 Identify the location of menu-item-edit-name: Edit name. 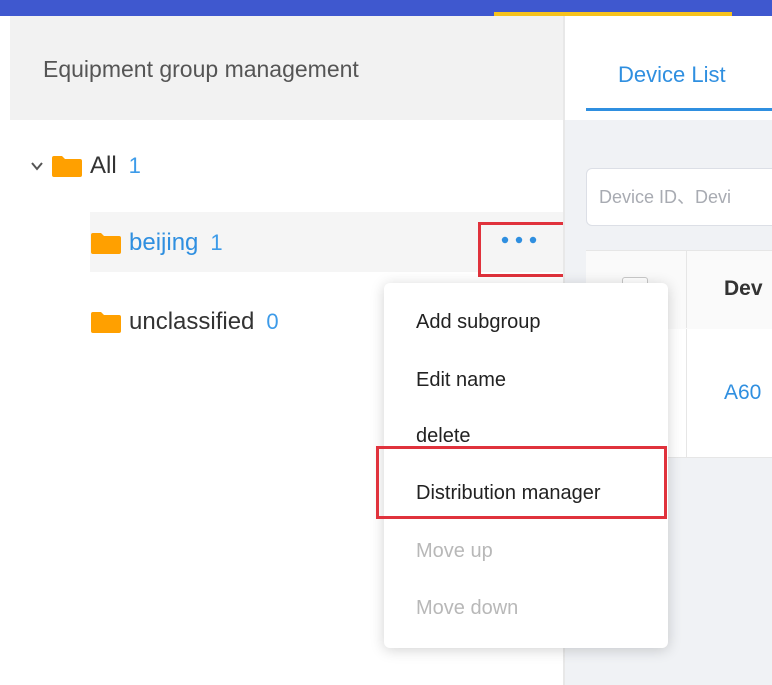
(461, 380).